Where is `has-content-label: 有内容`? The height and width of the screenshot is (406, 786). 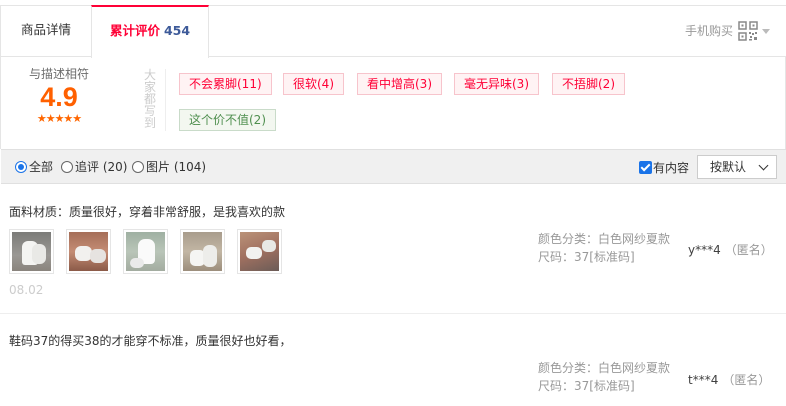
has-content-label: 有内容 is located at coordinates (671, 168).